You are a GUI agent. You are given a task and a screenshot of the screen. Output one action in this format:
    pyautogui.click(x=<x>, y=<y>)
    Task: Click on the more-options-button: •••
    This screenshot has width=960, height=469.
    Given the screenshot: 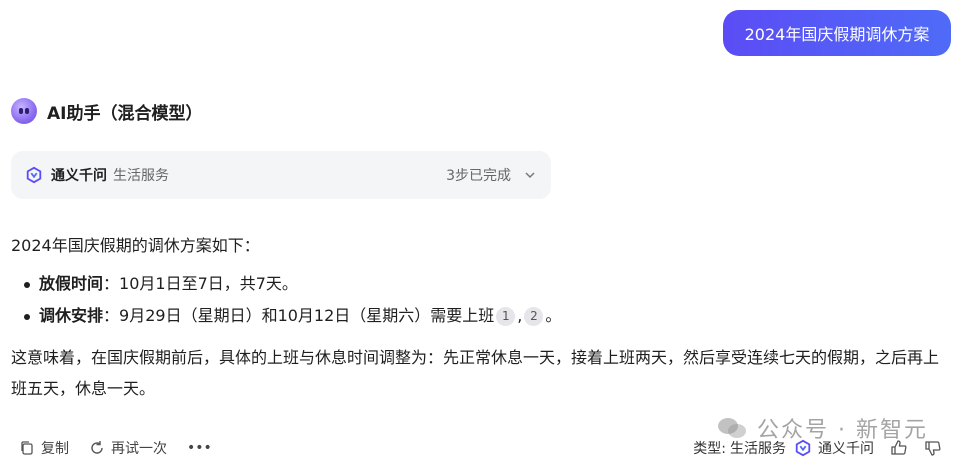 What is the action you would take?
    pyautogui.click(x=199, y=448)
    